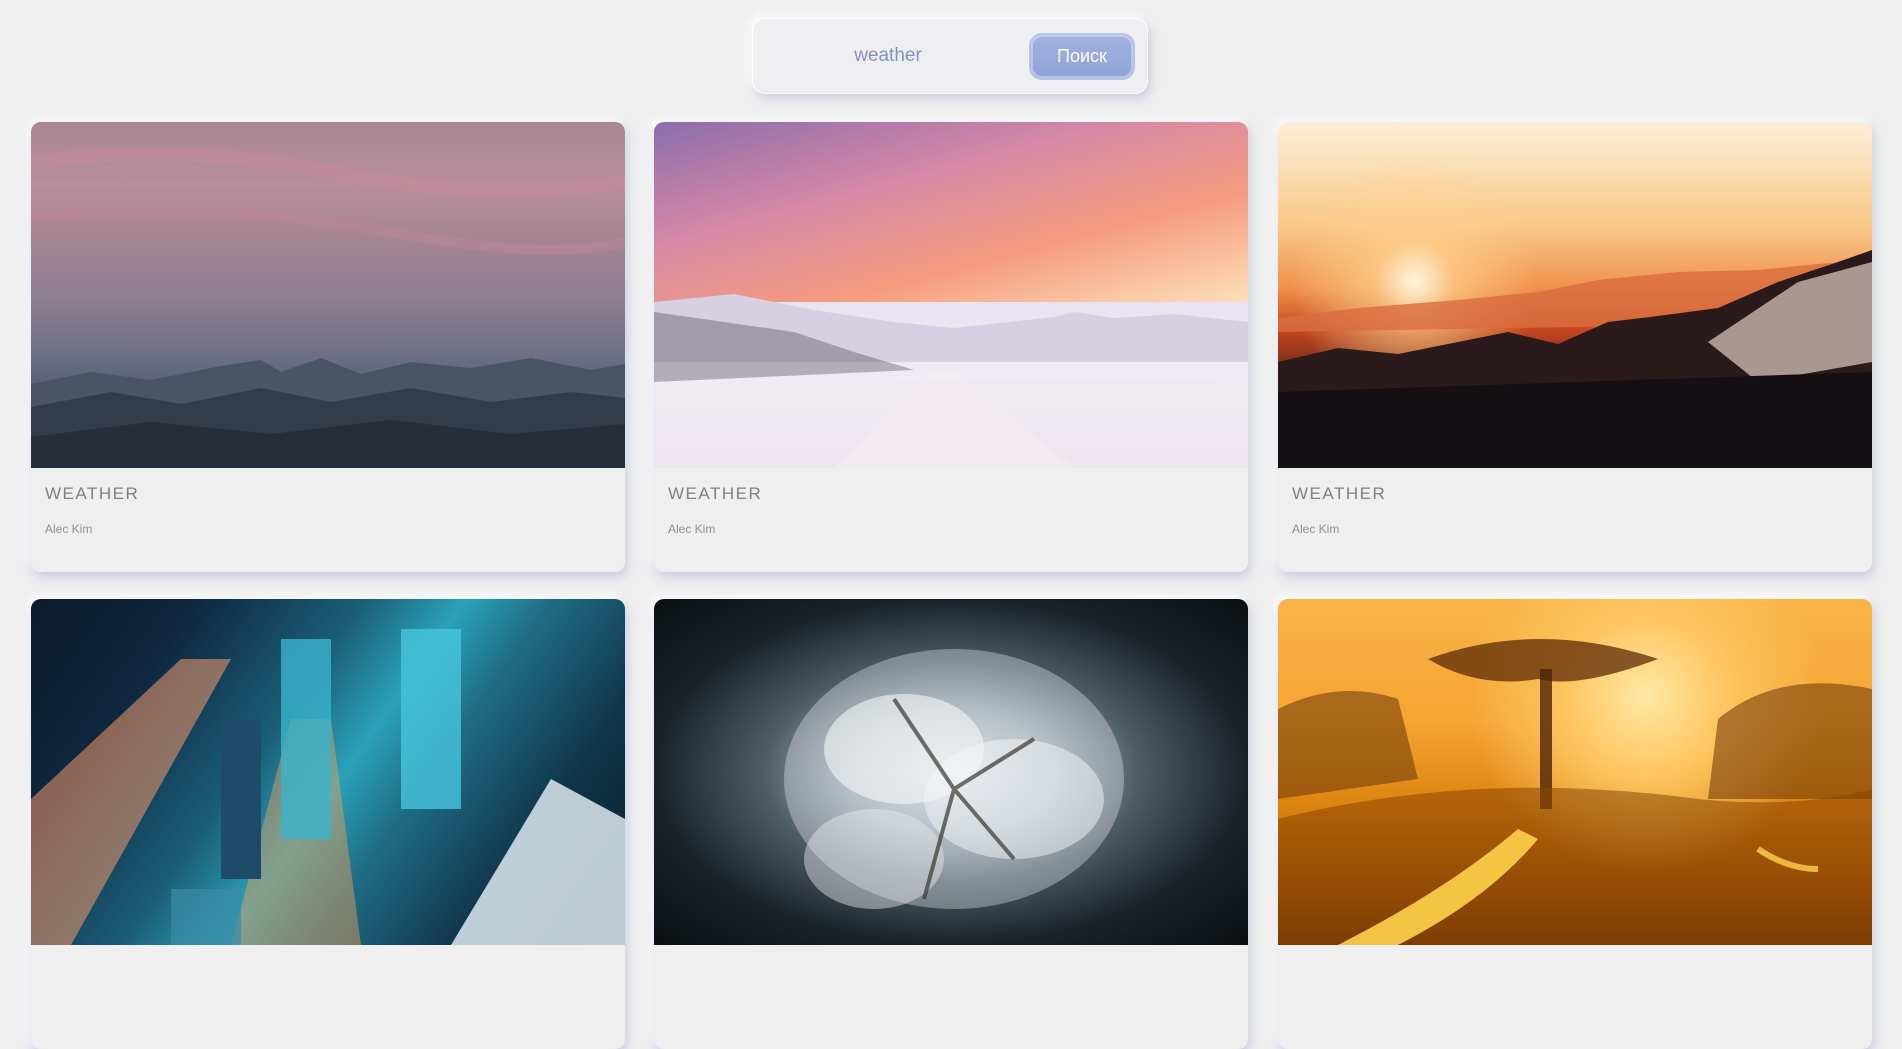 The width and height of the screenshot is (1902, 1049). What do you see at coordinates (951, 381) in the screenshot?
I see `snow-road-illustration` at bounding box center [951, 381].